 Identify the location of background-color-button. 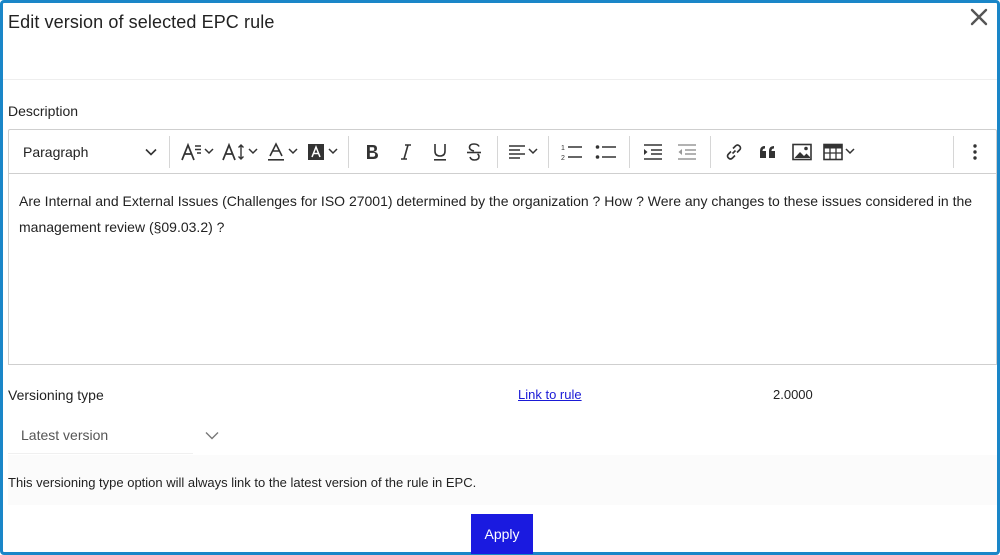
(322, 152).